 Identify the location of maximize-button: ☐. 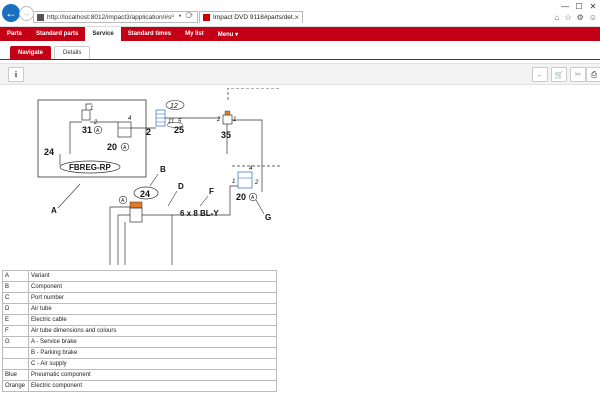
(579, 6).